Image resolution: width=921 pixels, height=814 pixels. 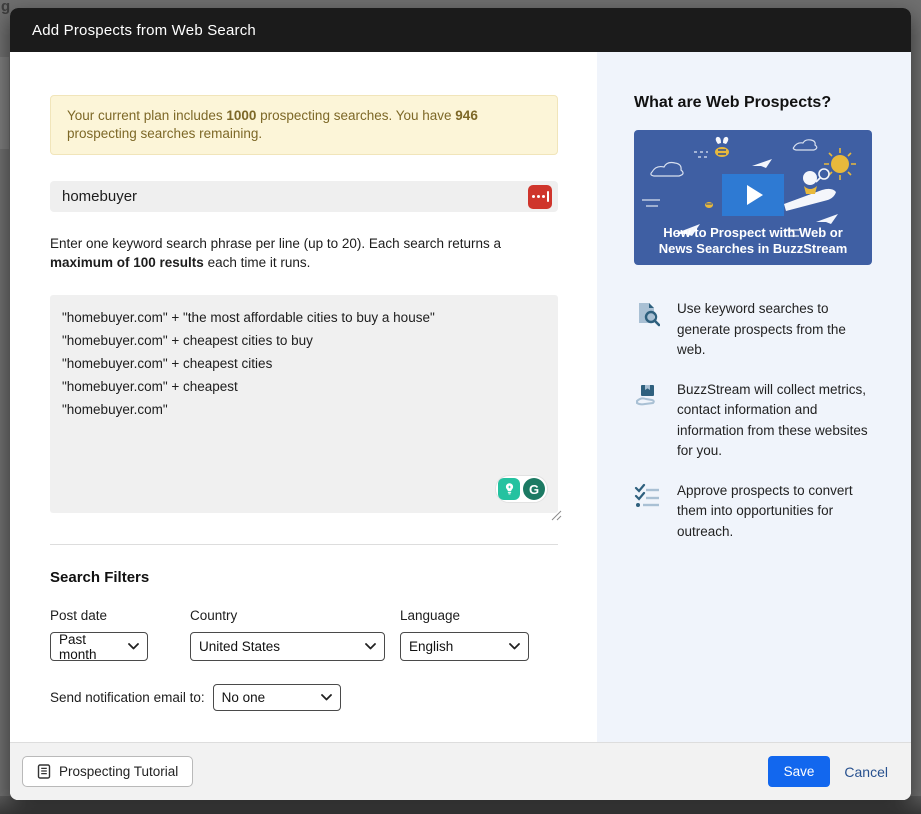 I want to click on instructions-text-2: each time it runs., so click(x=257, y=262).